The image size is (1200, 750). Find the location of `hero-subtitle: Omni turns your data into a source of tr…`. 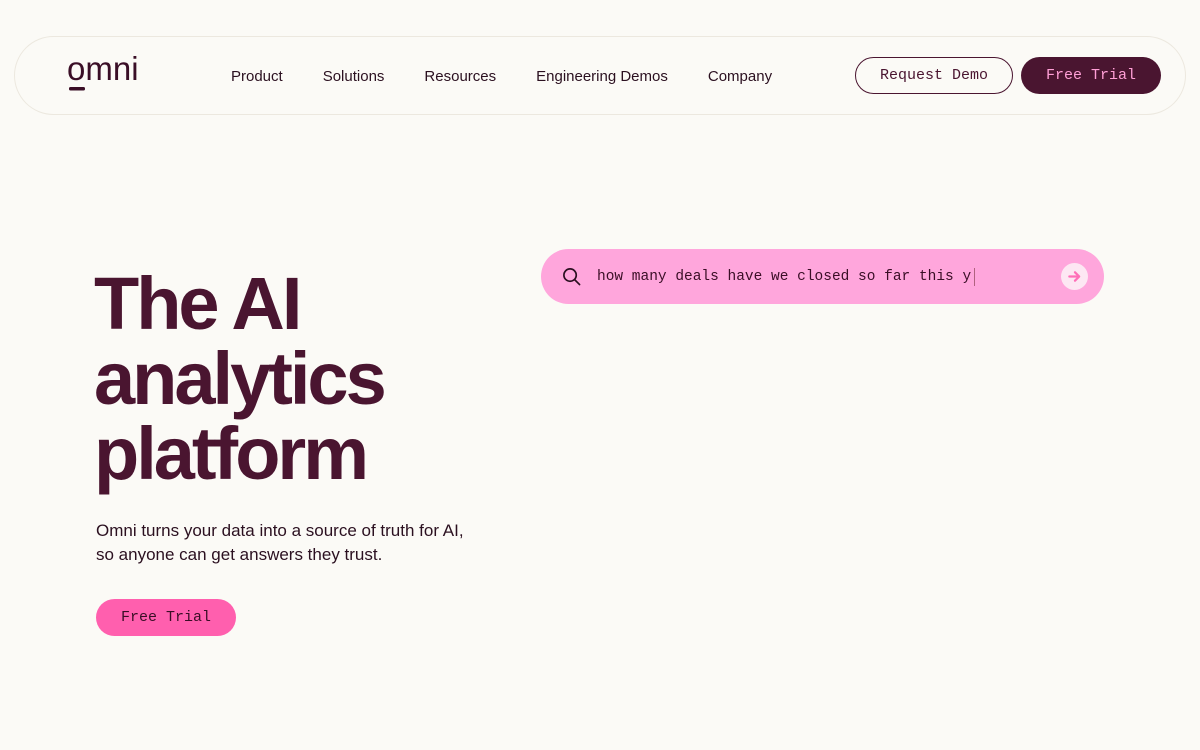

hero-subtitle: Omni turns your data into a source of tr… is located at coordinates (280, 542).